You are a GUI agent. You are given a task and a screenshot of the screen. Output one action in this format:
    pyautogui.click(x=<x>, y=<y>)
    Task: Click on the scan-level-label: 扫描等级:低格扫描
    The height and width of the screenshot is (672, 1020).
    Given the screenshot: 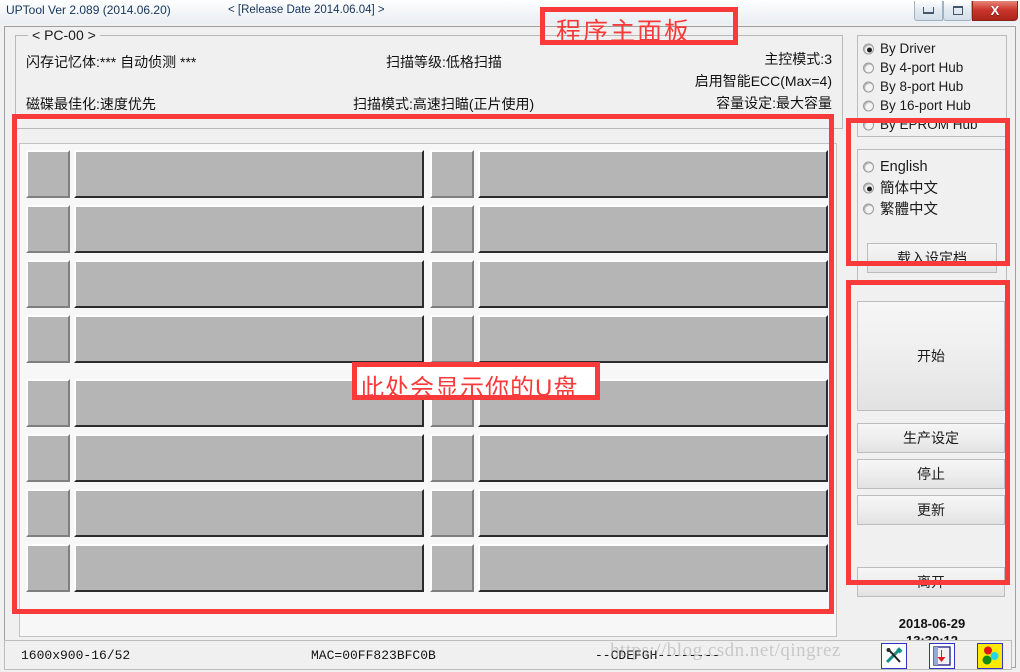 What is the action you would take?
    pyautogui.click(x=444, y=62)
    